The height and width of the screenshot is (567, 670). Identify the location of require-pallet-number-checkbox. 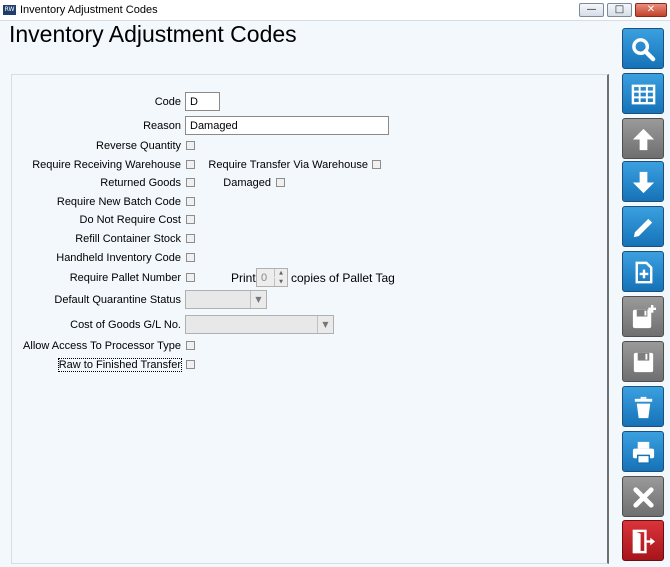
(190, 277).